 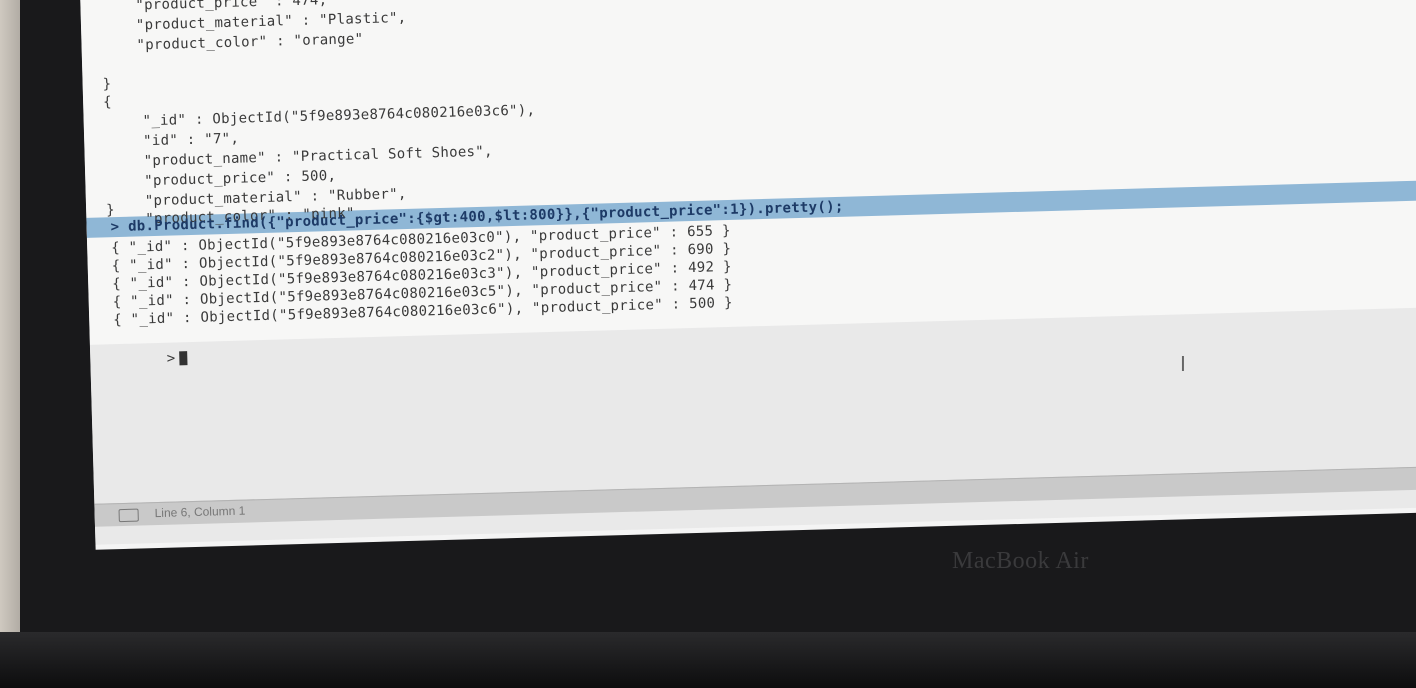 I want to click on output-line: {, so click(x=107, y=102).